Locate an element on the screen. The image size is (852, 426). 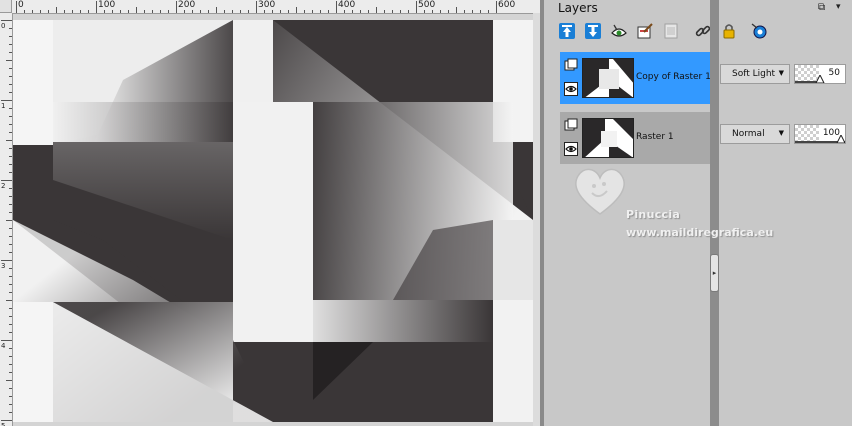
ruler-label: 2 is located at coordinates (3, 186).